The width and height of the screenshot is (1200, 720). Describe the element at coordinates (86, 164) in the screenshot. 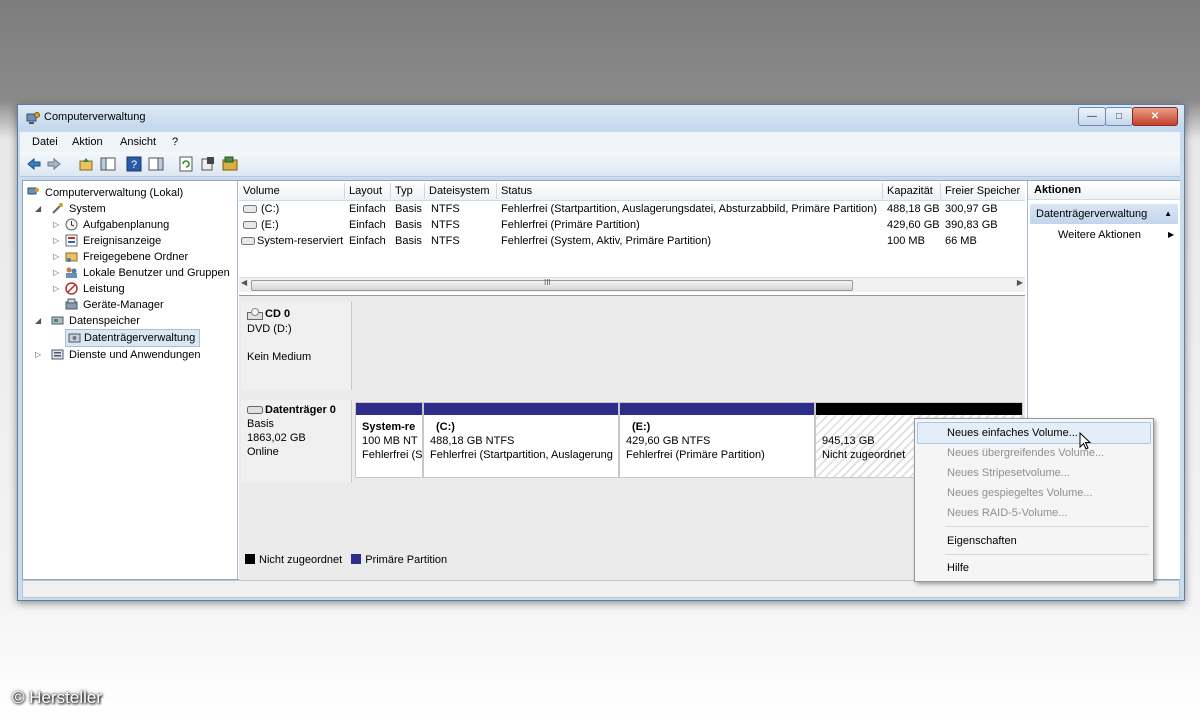

I see `up-folder-icon` at that location.